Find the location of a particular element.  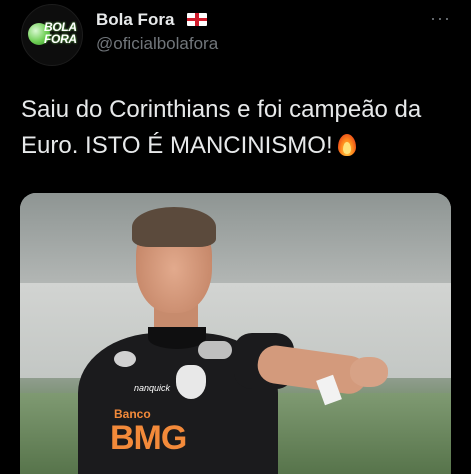

sponsor-big-text: BMG is located at coordinates (148, 438).